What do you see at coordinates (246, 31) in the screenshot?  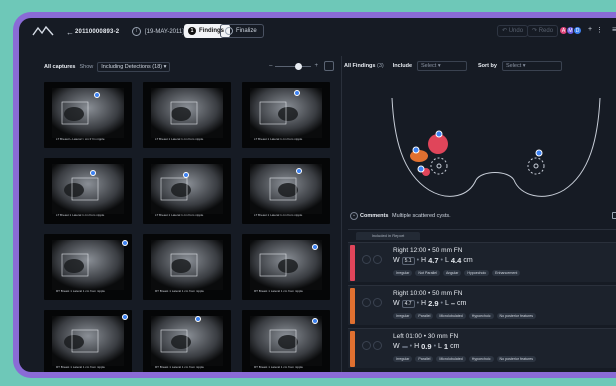 I see `tab-finalize-label: Finalize` at bounding box center [246, 31].